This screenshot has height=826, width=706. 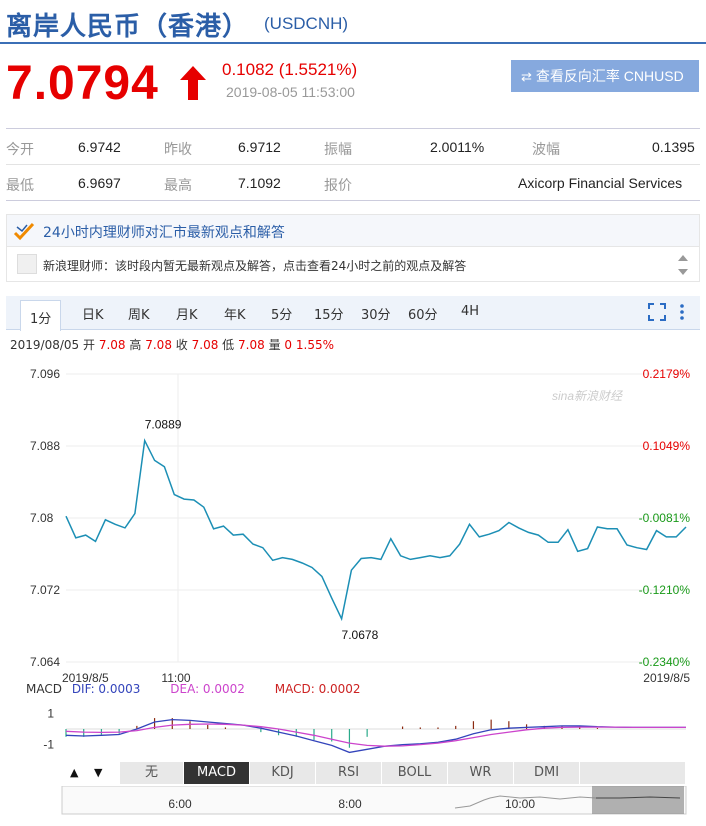 I want to click on reverse-rate-button: ⇄ 查看反向汇率 CNHUSD, so click(x=605, y=76).